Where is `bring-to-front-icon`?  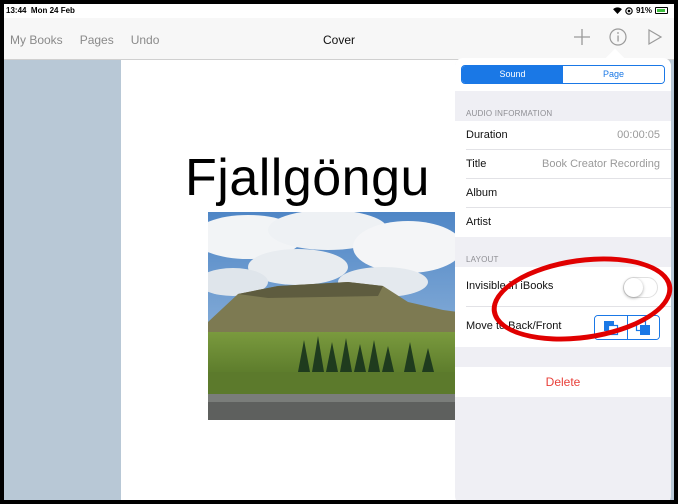
bring-to-front-icon is located at coordinates (643, 327).